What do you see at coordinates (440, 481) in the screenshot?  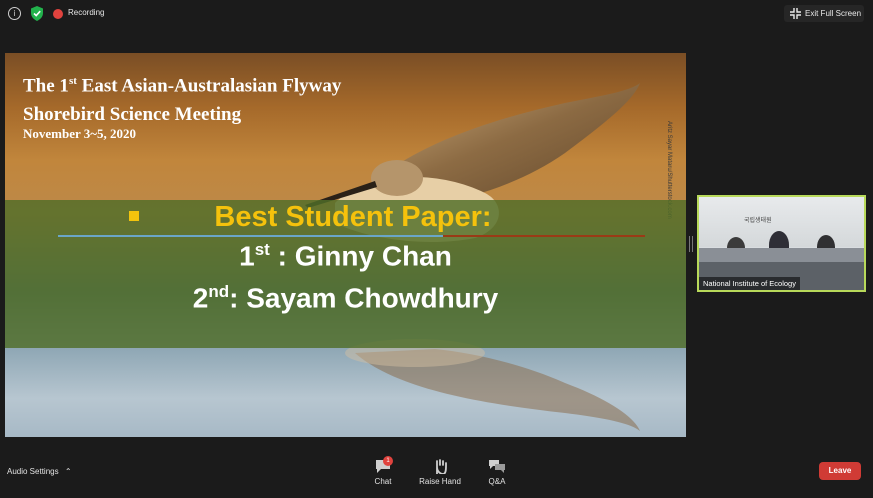 I see `raise-hand-label: Raise Hand` at bounding box center [440, 481].